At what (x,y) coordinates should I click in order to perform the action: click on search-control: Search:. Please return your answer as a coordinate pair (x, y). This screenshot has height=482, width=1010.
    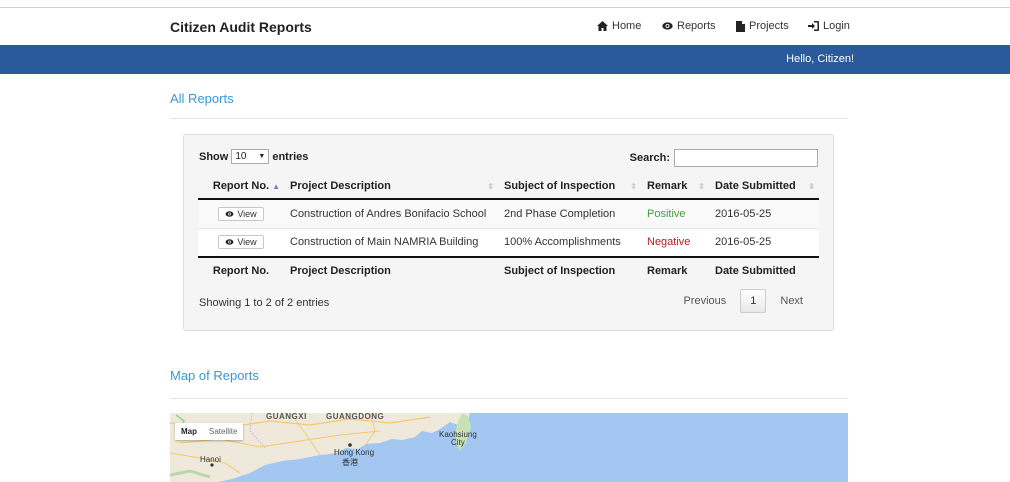
    Looking at the image, I should click on (724, 158).